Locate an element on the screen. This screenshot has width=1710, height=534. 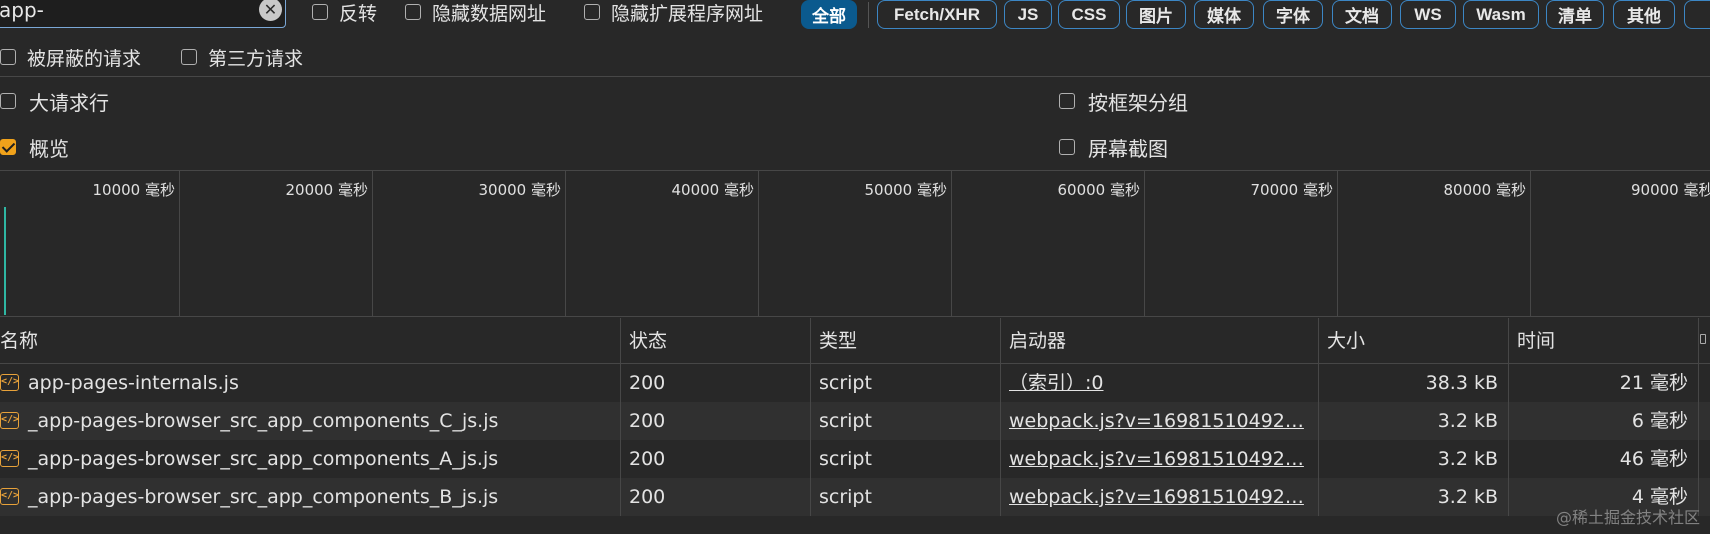
waterfall-column-icon is located at coordinates (1703, 339).